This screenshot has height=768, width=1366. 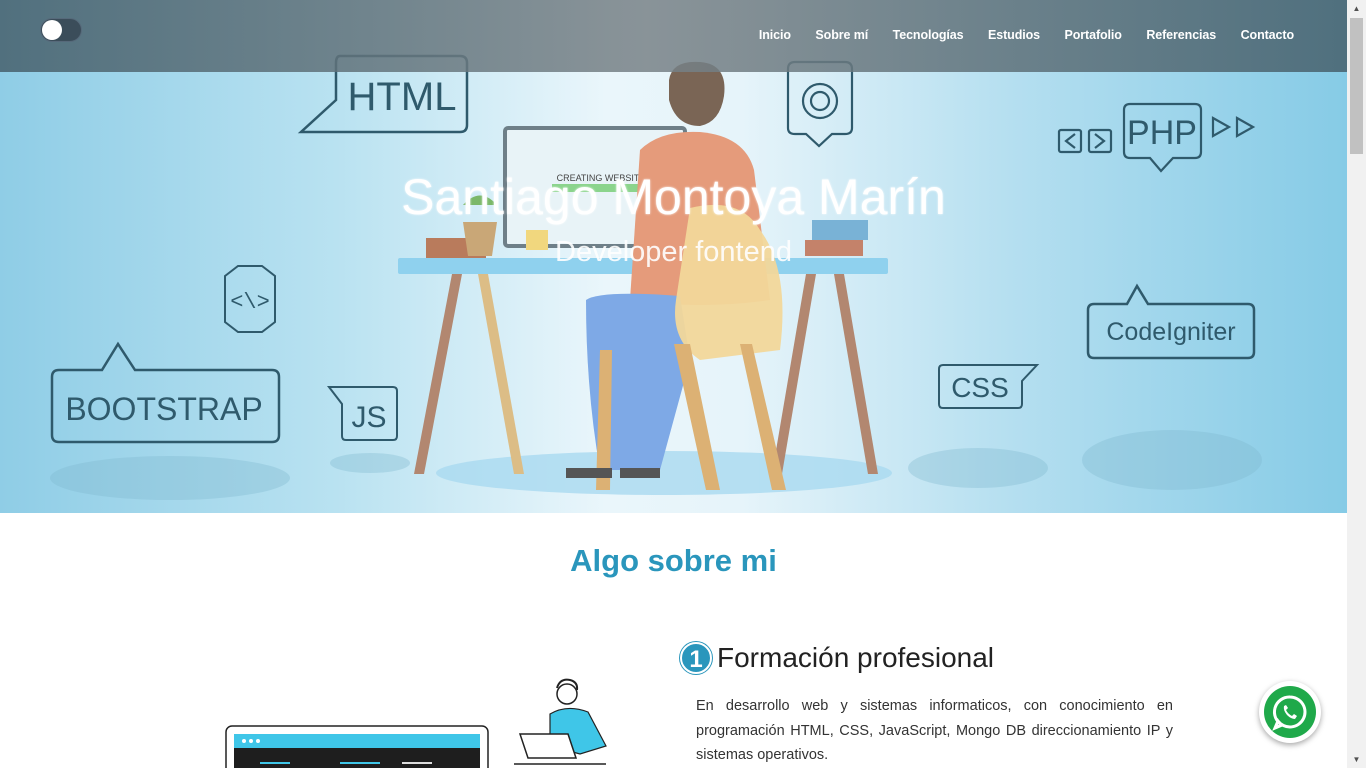 What do you see at coordinates (673, 560) in the screenshot?
I see `section-title: Algo sobre mi` at bounding box center [673, 560].